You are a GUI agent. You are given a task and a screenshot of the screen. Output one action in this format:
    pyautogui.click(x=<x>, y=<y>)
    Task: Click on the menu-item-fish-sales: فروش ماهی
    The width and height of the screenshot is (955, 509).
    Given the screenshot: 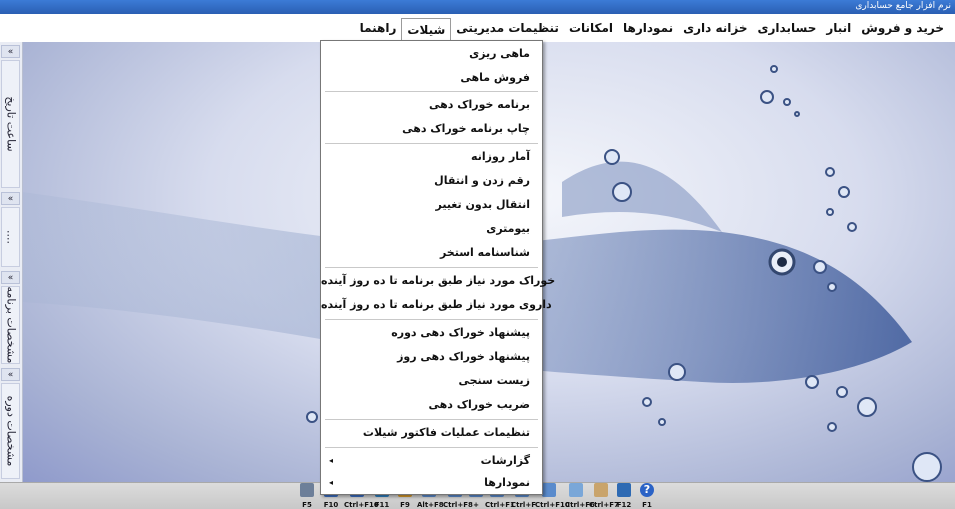 What is the action you would take?
    pyautogui.click(x=431, y=78)
    